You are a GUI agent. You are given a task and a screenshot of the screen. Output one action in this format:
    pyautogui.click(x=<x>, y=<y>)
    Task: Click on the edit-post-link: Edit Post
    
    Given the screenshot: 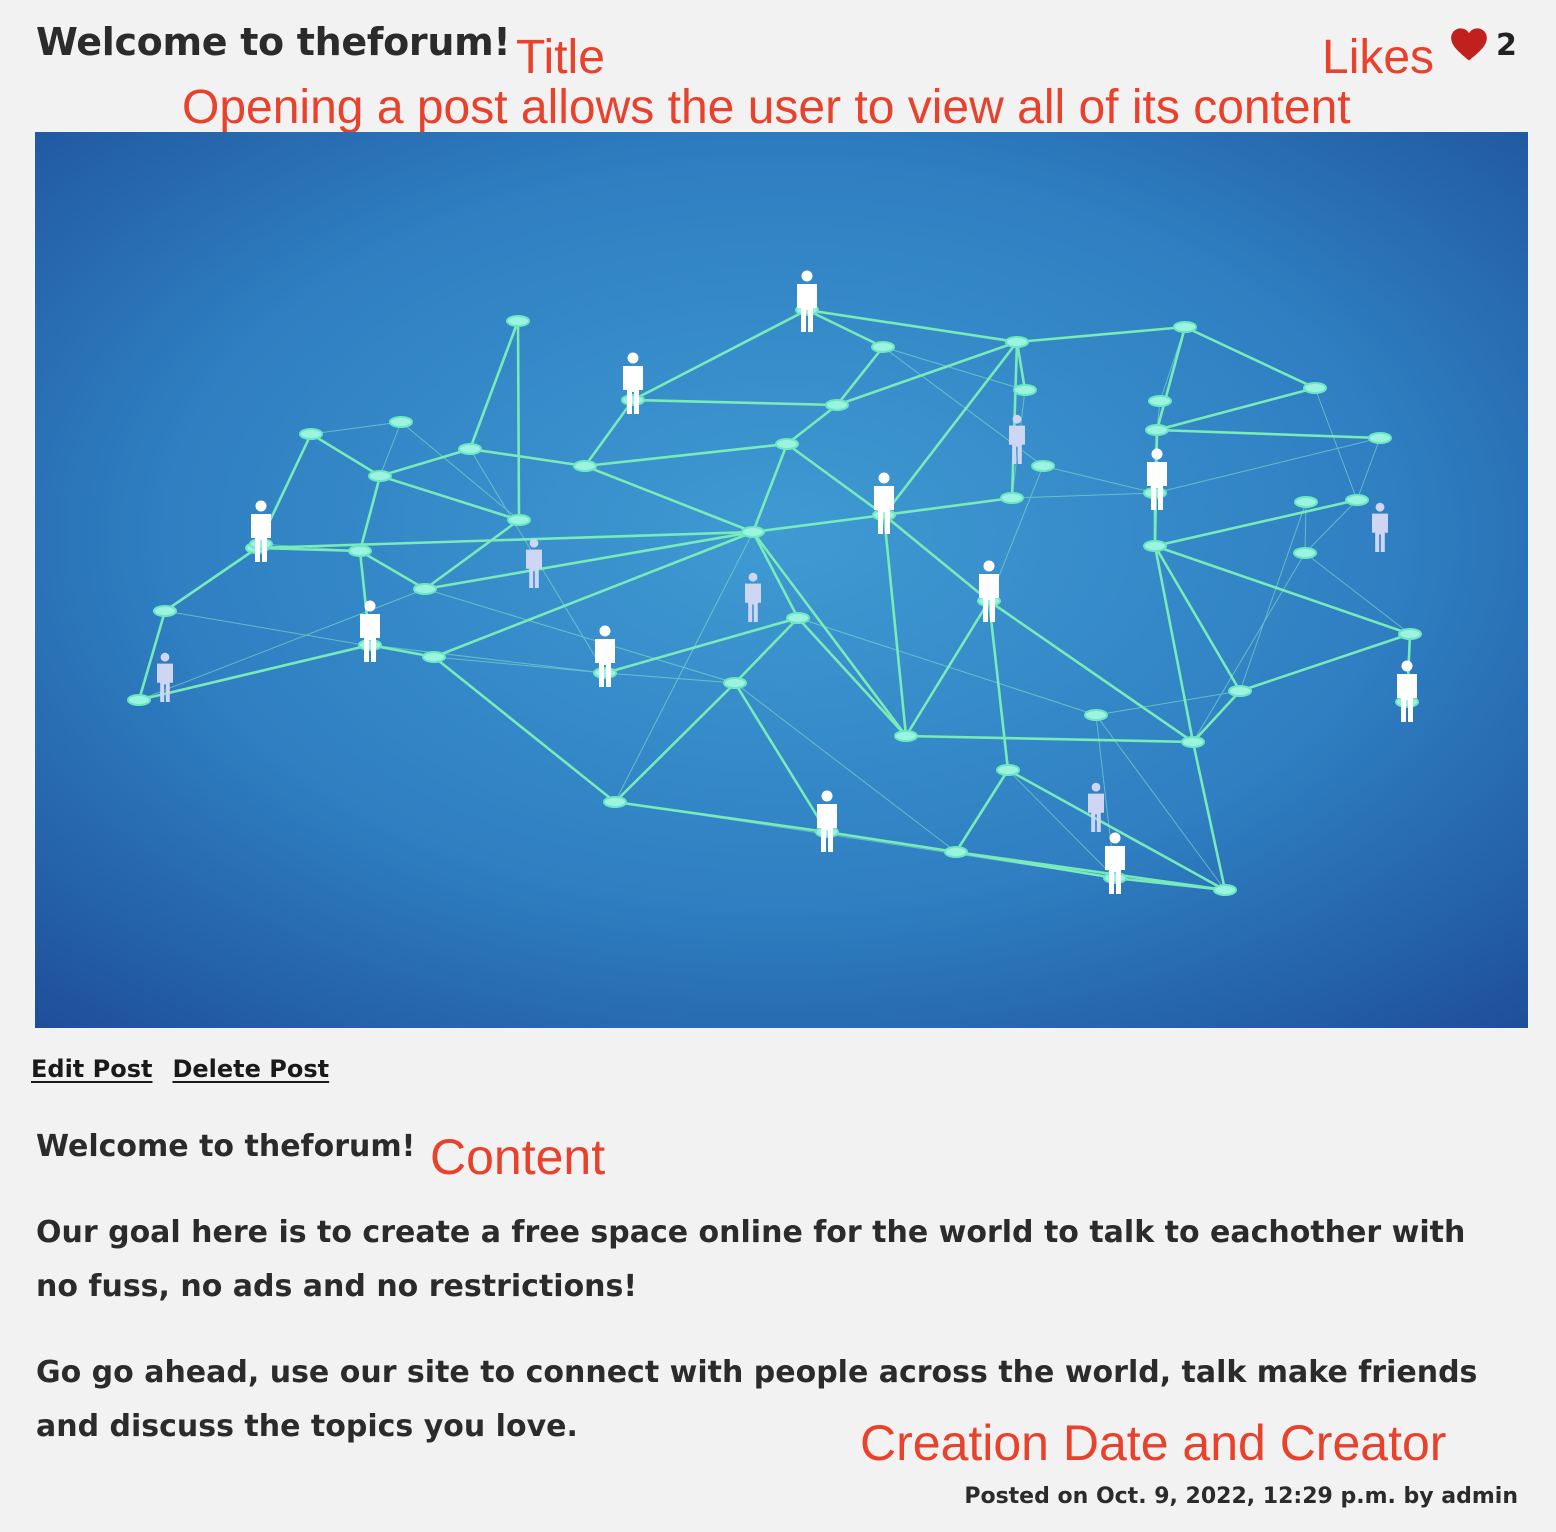 What is the action you would take?
    pyautogui.click(x=91, y=1069)
    